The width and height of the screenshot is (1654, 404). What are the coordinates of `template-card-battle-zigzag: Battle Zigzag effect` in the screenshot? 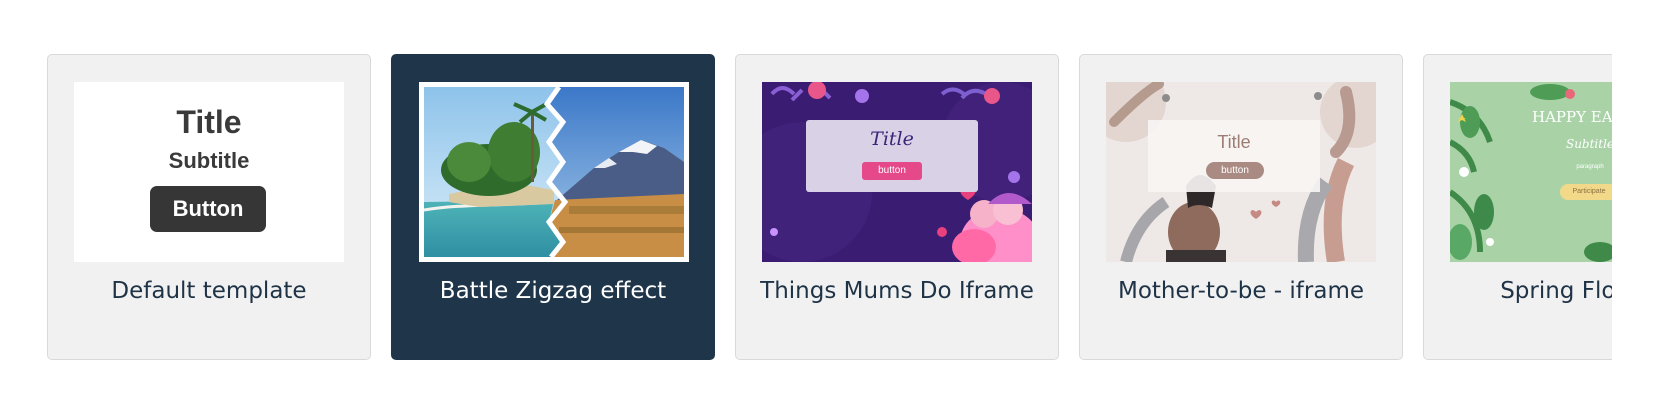 It's located at (553, 207).